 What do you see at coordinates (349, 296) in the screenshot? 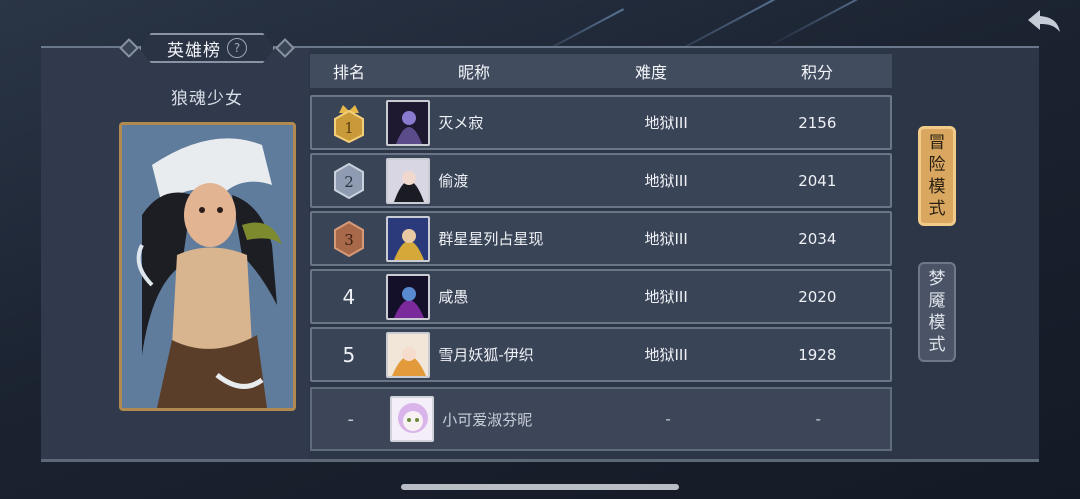
I see `rank-number: 4` at bounding box center [349, 296].